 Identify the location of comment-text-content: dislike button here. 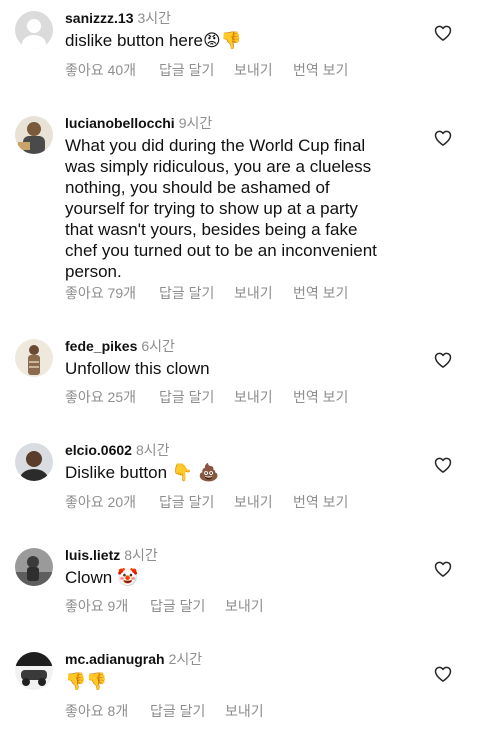
(134, 40).